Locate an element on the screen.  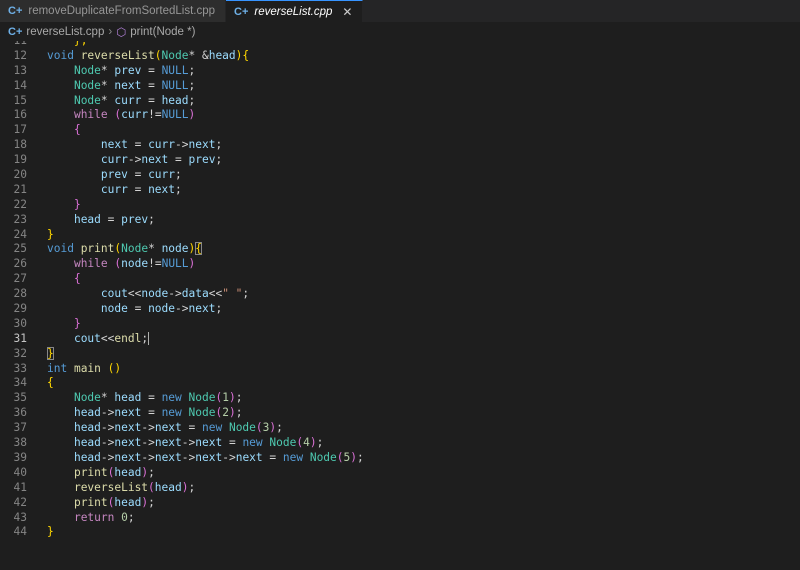
code-line: 22 } is located at coordinates (400, 205).